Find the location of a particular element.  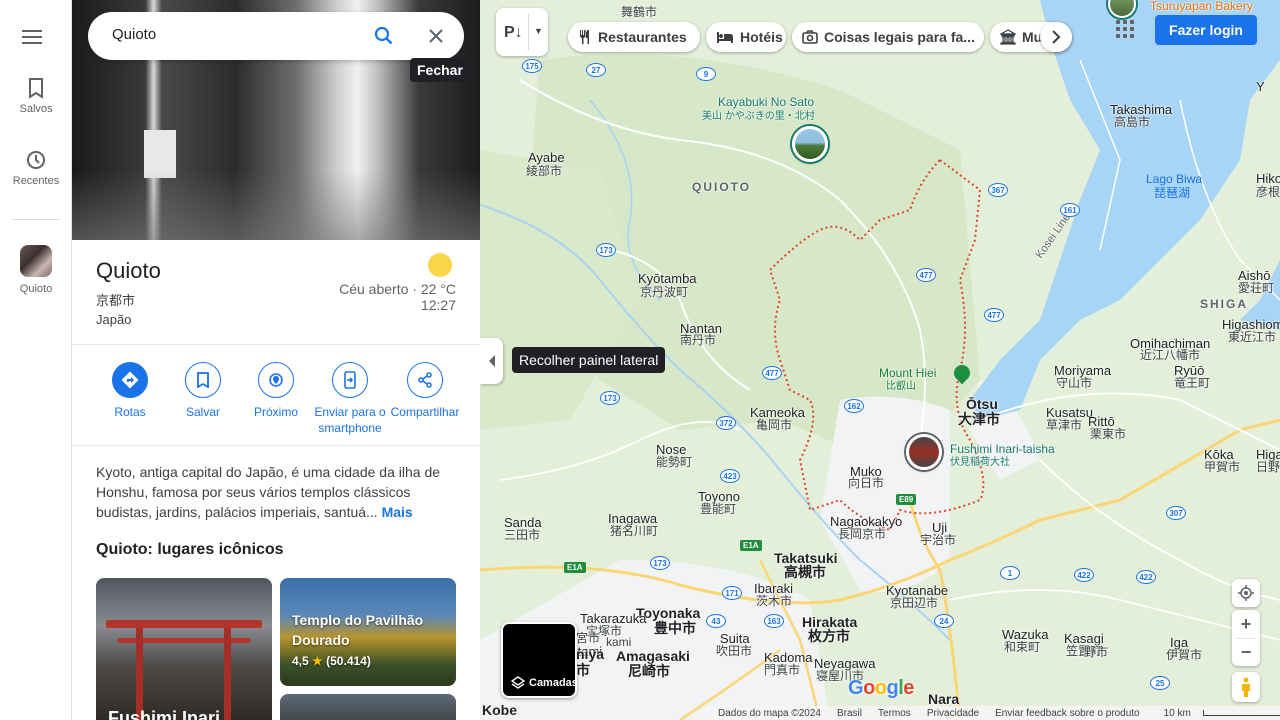

card-title: Fushimi Inari is located at coordinates (164, 714).